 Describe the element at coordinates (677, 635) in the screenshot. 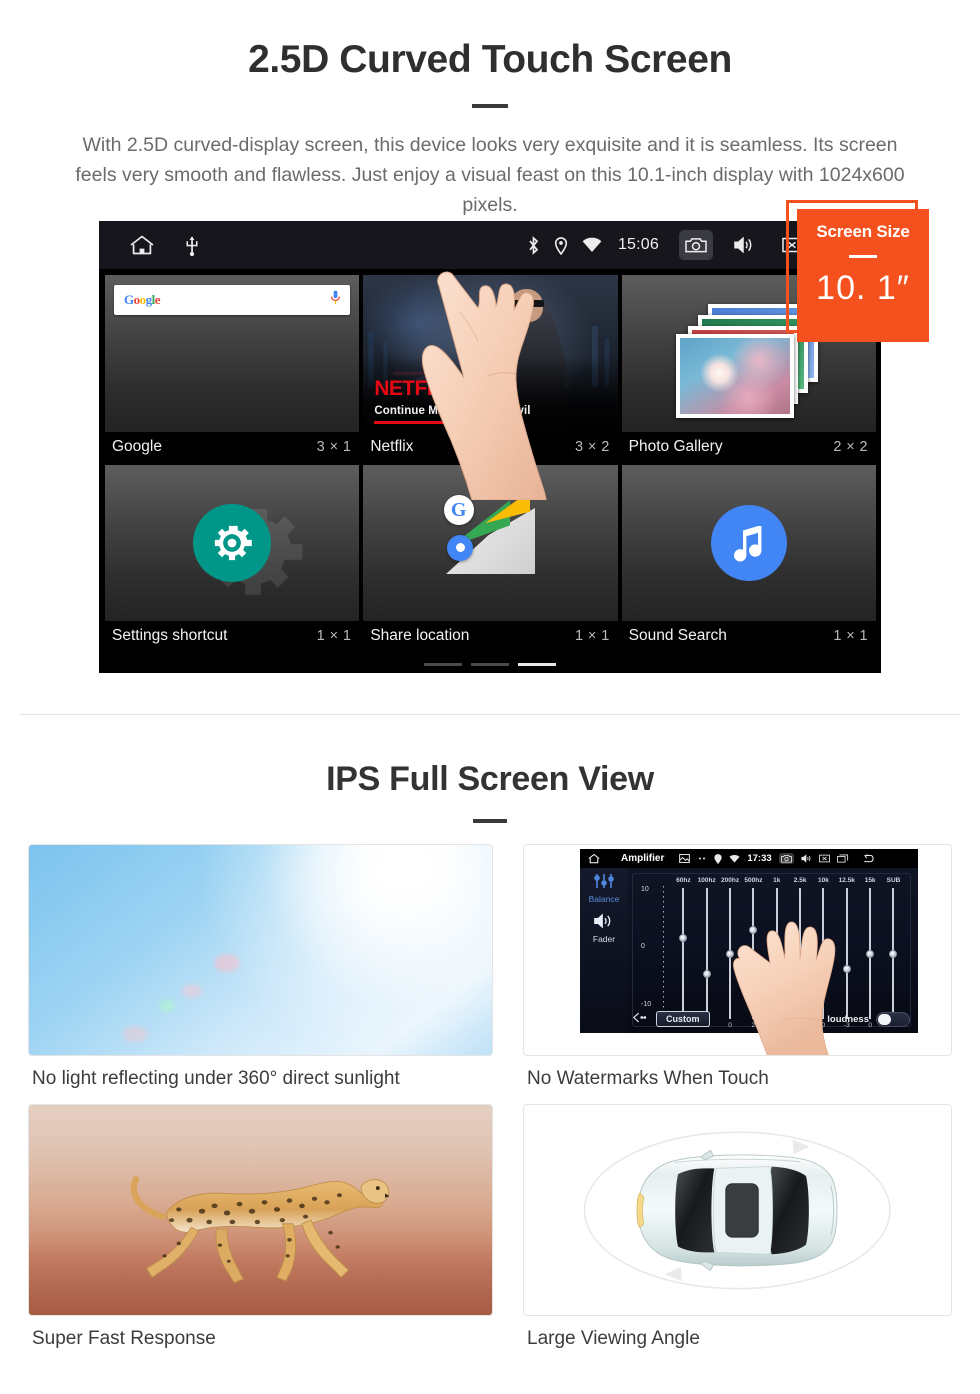

I see `widget-name: Sound Search` at that location.